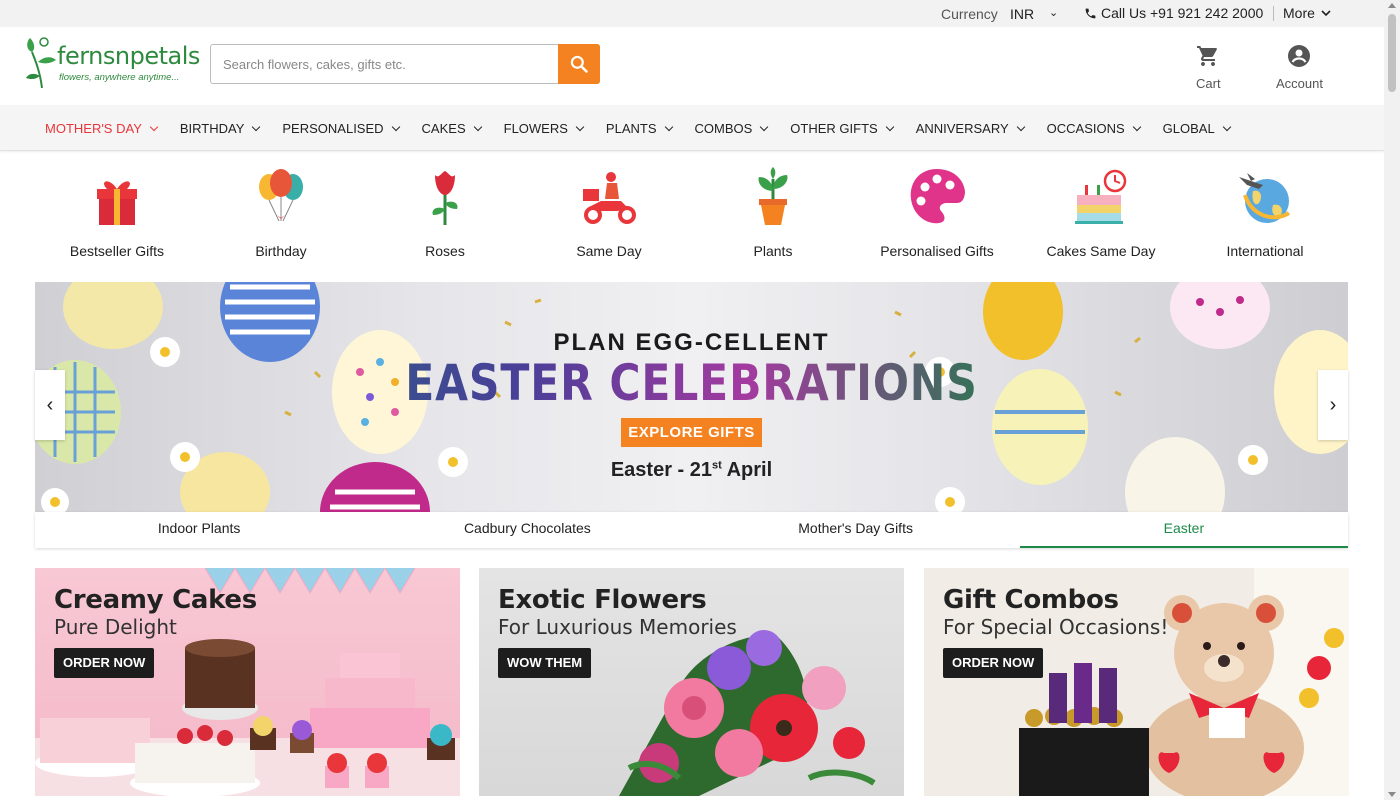 The image size is (1400, 800). Describe the element at coordinates (1208, 83) in the screenshot. I see `cart-label: Cart` at that location.